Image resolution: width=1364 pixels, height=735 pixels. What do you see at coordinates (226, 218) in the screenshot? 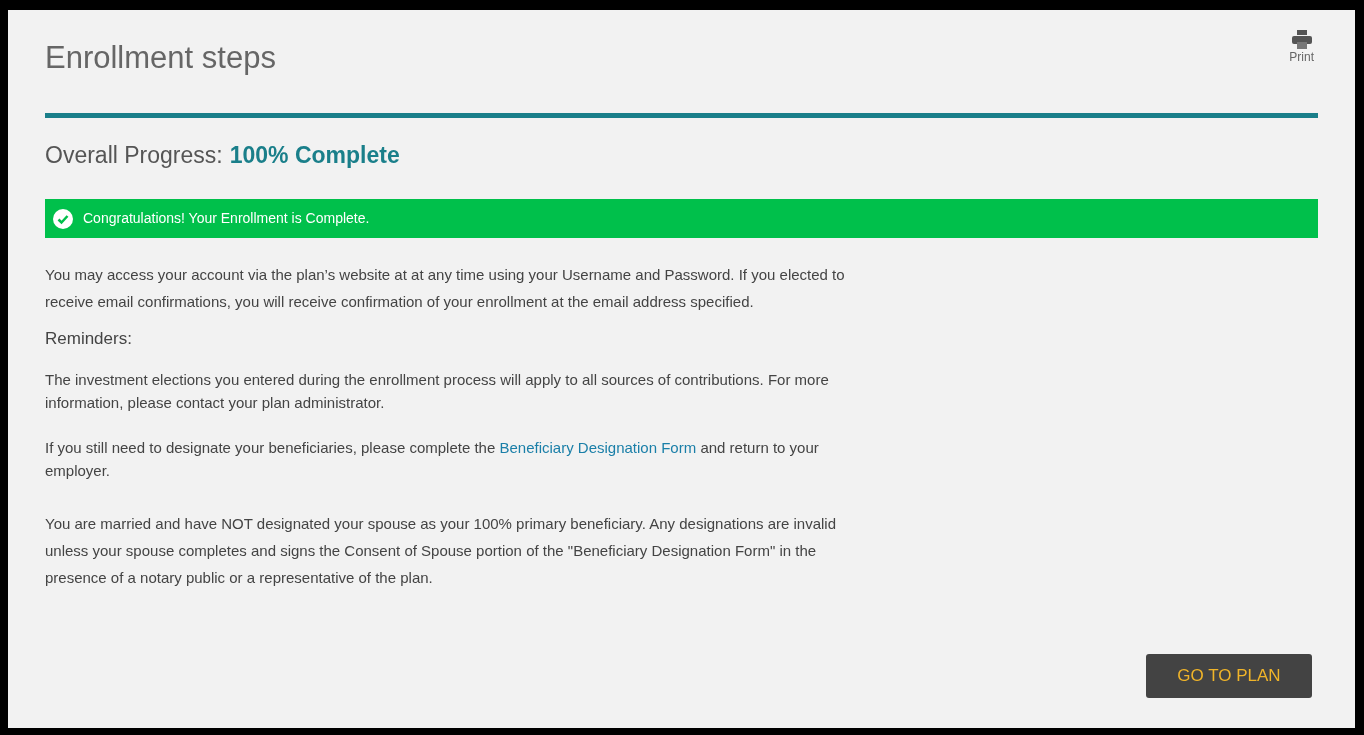
I see `success-message: Congratulations! Your Enrollment is Complete.` at bounding box center [226, 218].